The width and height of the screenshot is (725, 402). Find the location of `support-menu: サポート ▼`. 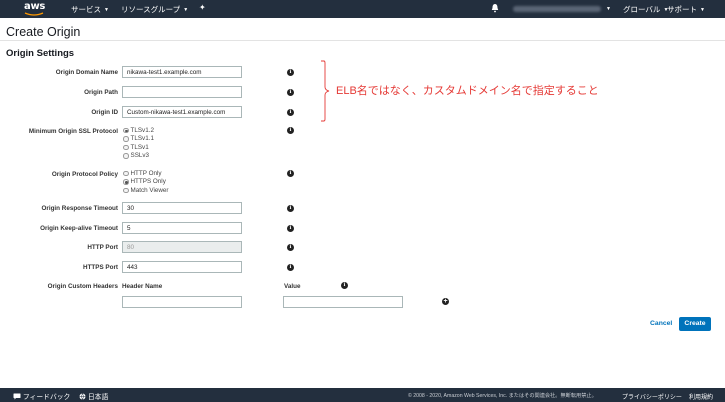

support-menu: サポート ▼ is located at coordinates (686, 9).